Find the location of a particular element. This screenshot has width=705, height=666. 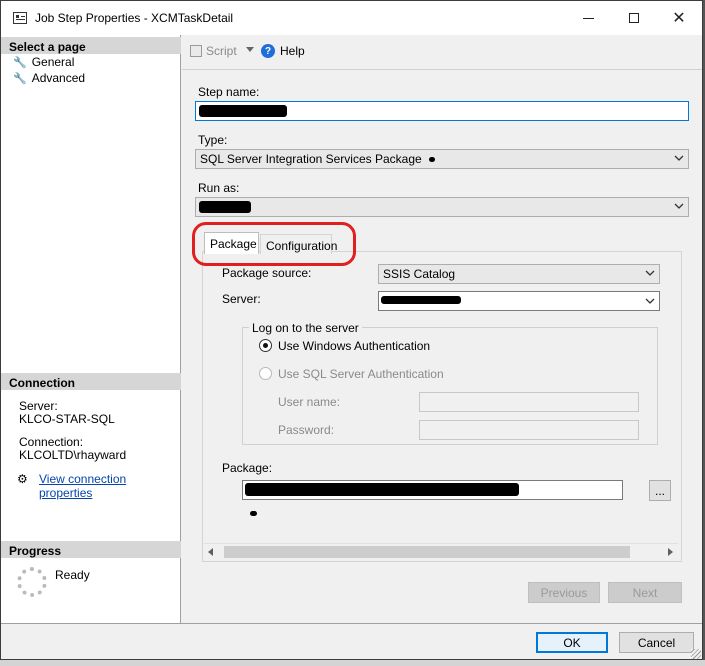

page-advanced-label: Advanced is located at coordinates (58, 78).